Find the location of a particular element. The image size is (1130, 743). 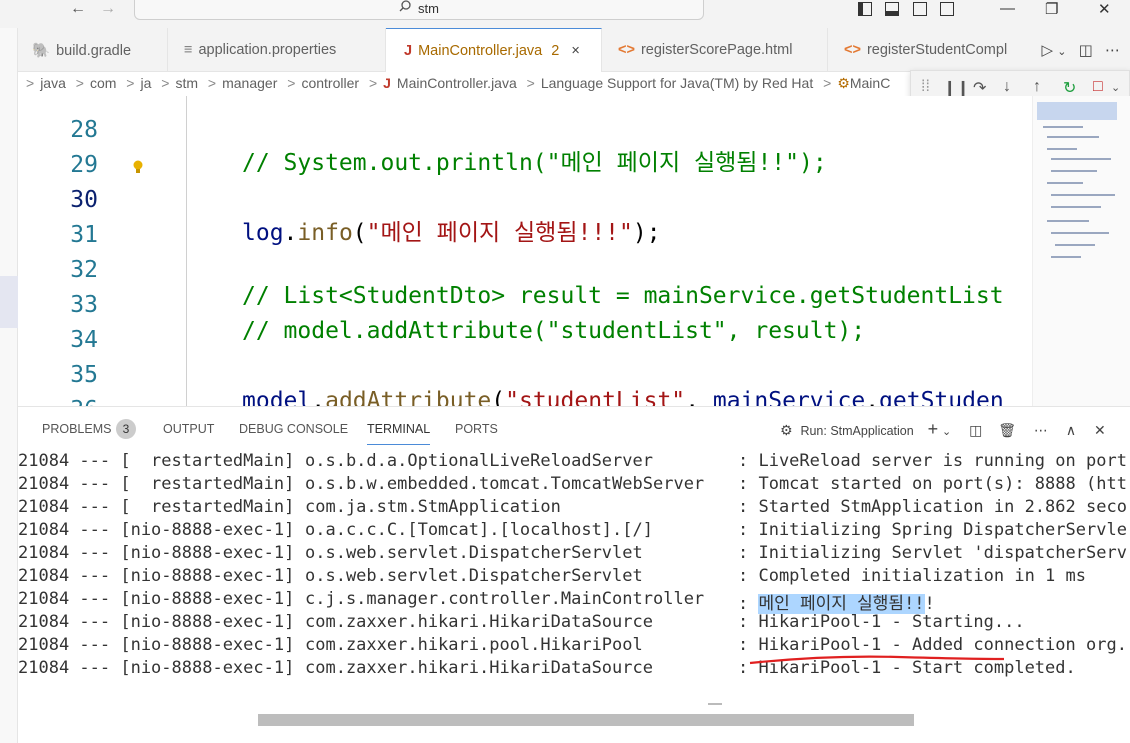

settings-file-icon: ≡ is located at coordinates (188, 50).